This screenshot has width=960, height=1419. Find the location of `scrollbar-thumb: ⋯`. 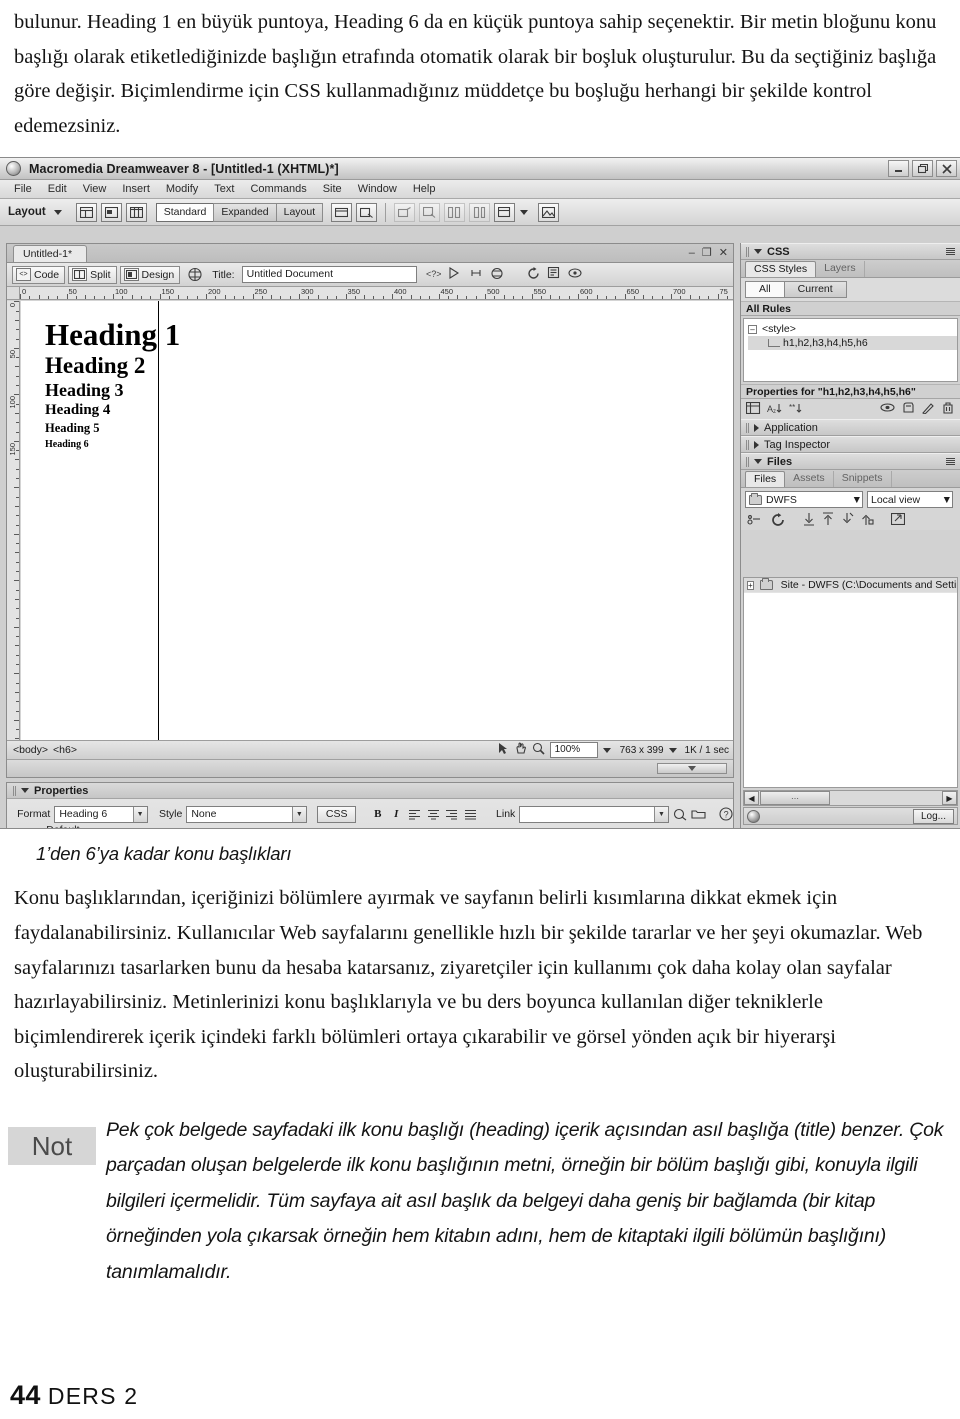

scrollbar-thumb: ⋯ is located at coordinates (795, 798).